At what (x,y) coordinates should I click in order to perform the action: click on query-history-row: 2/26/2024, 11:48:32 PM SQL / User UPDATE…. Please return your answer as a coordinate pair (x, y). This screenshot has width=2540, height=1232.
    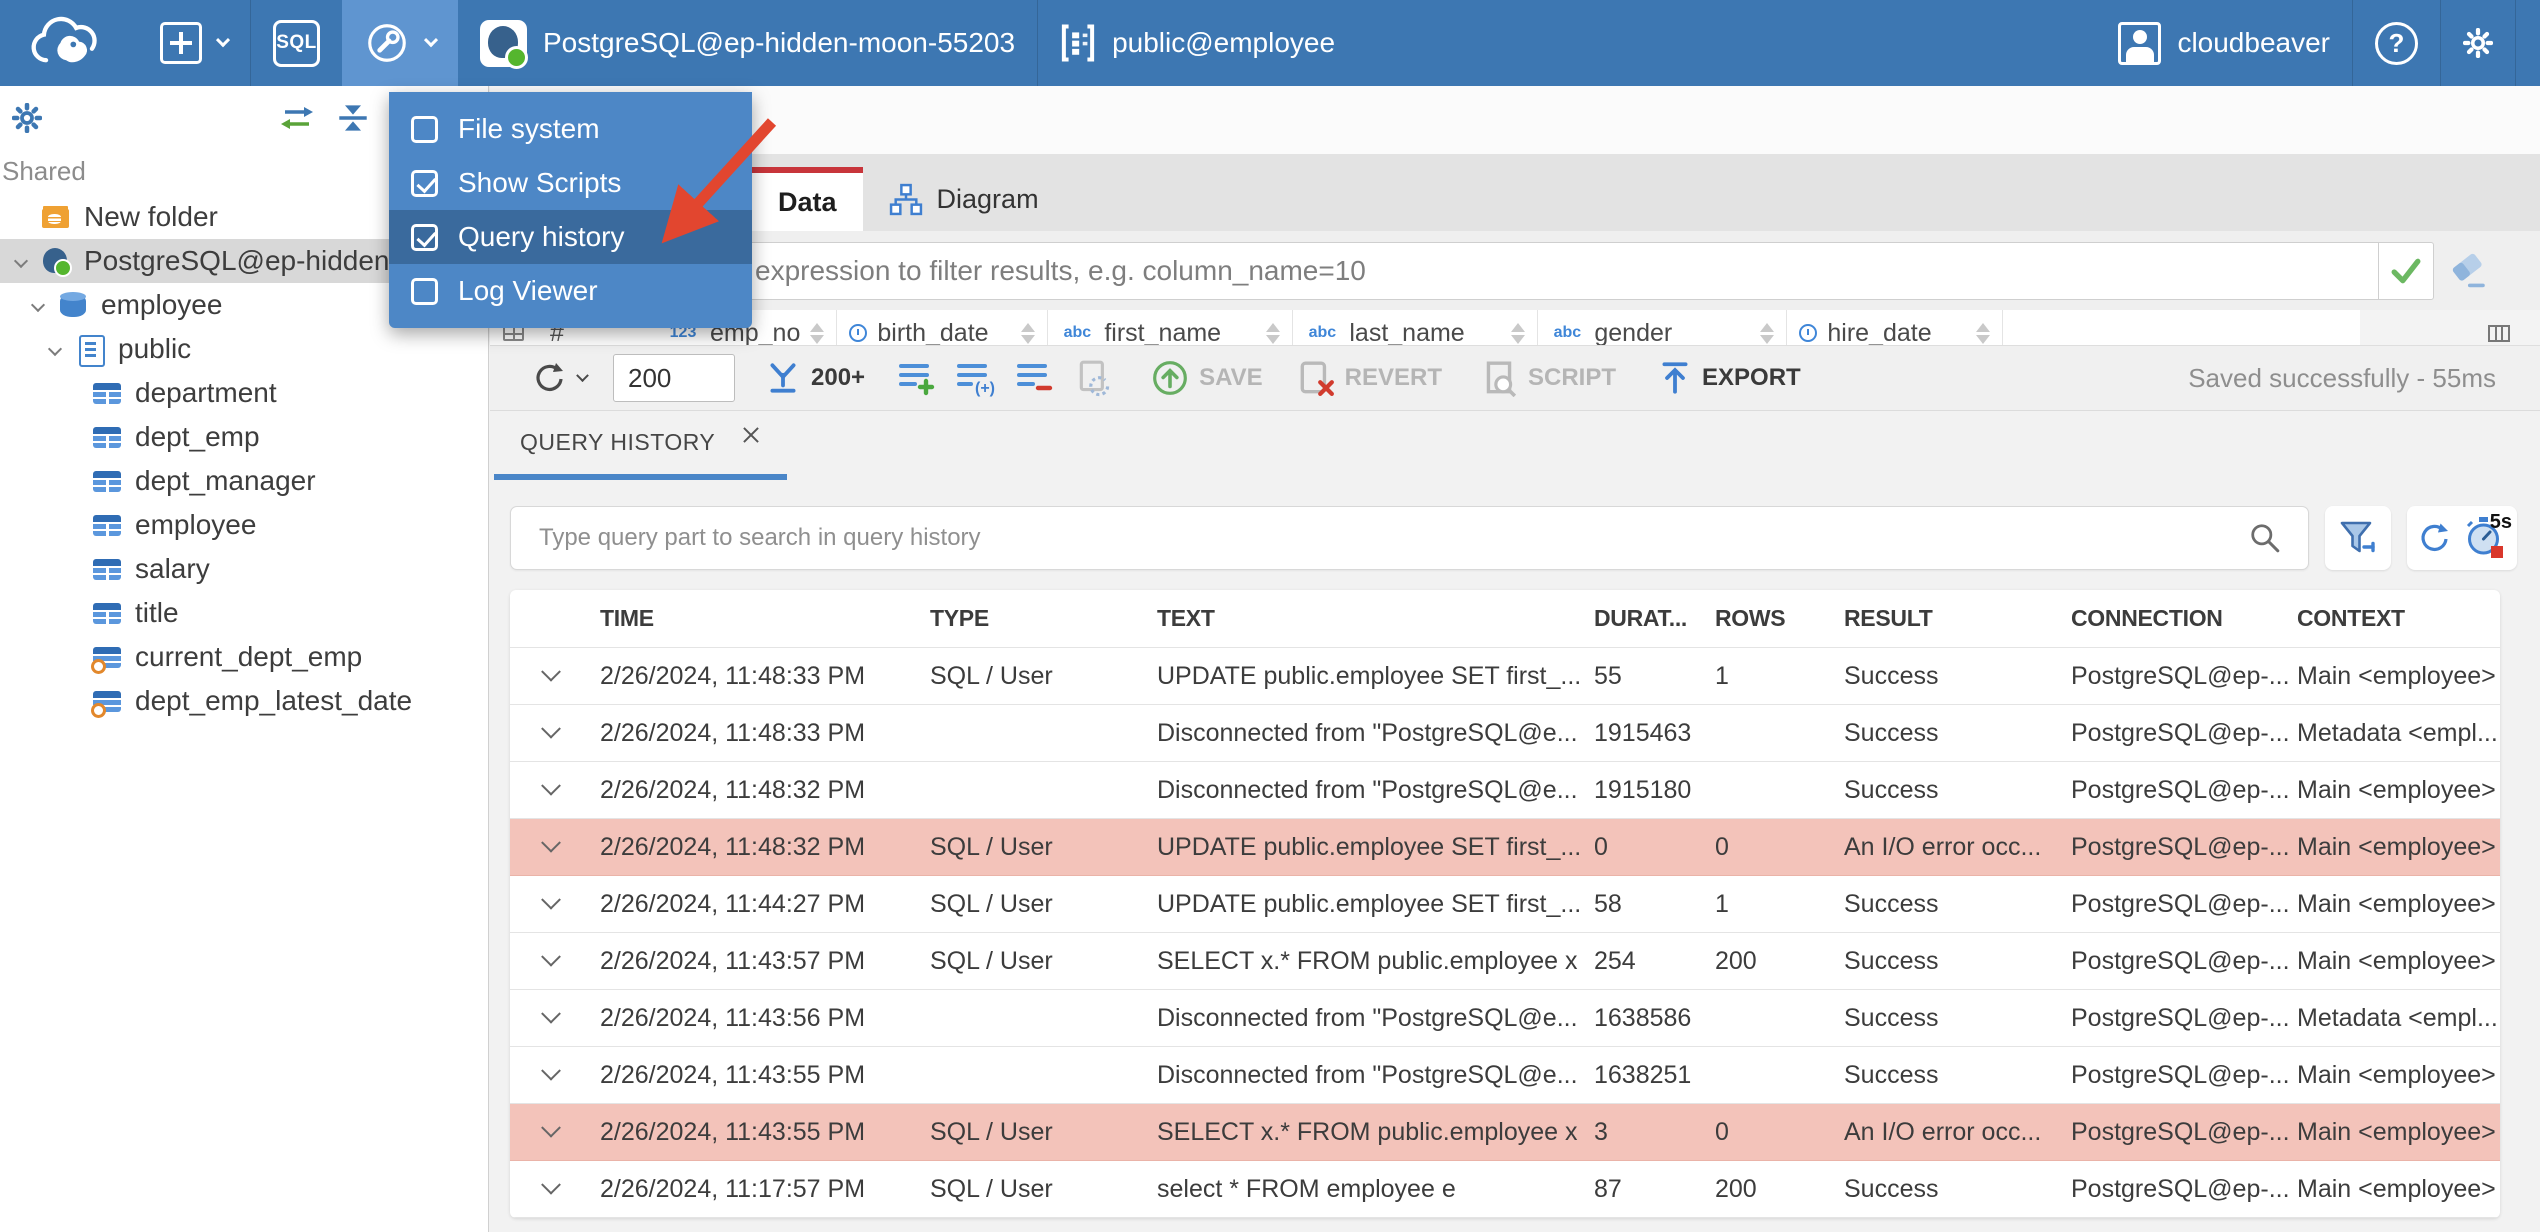
    Looking at the image, I should click on (1505, 847).